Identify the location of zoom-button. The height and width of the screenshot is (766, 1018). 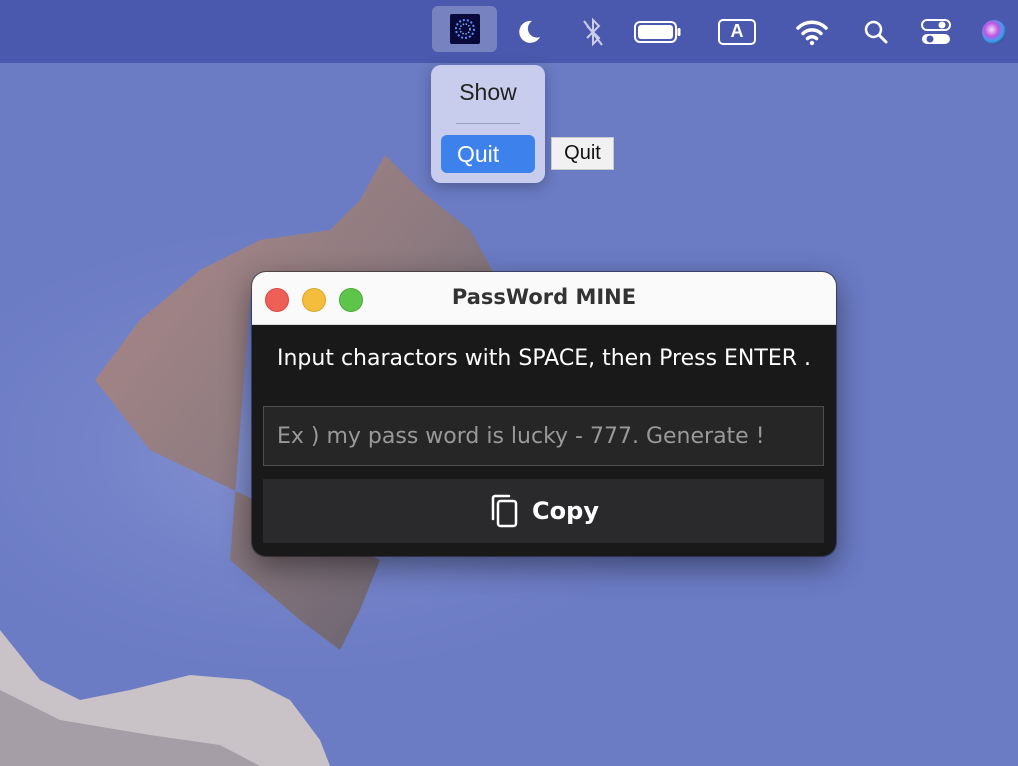
(351, 300).